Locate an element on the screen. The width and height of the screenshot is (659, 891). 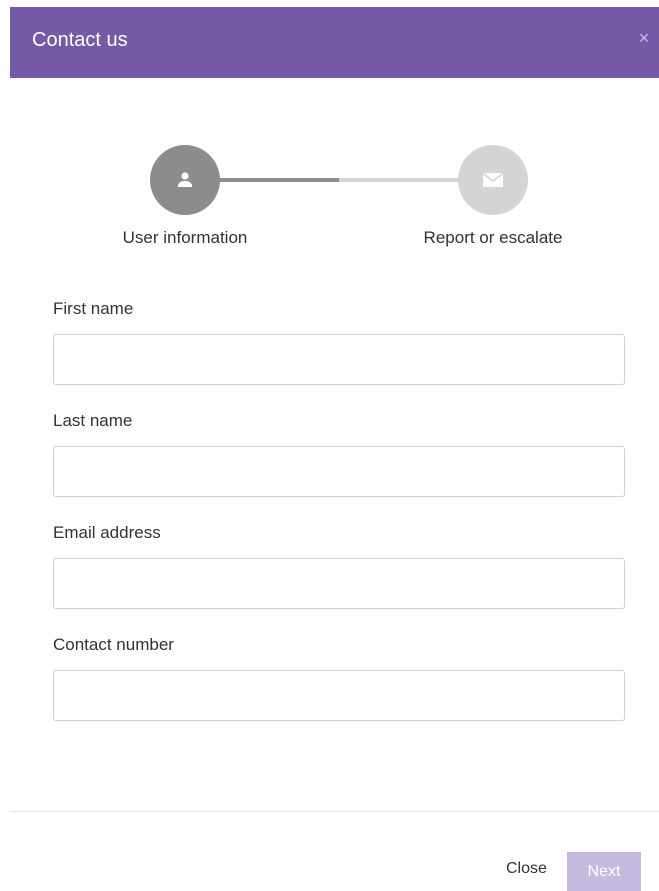
contact-number-input is located at coordinates (339, 695).